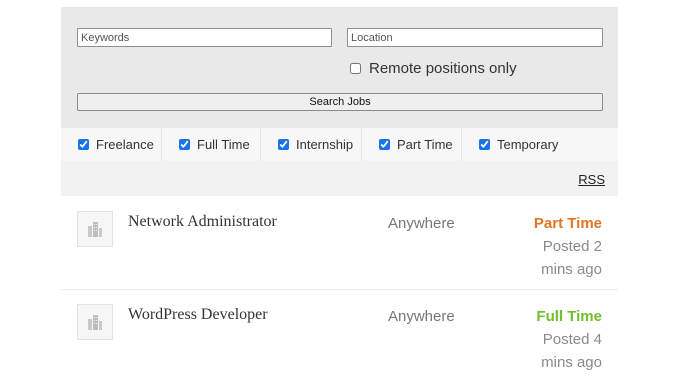 Image resolution: width=680 pixels, height=384 pixels. What do you see at coordinates (572, 246) in the screenshot?
I see `posted-line: Posted 2` at bounding box center [572, 246].